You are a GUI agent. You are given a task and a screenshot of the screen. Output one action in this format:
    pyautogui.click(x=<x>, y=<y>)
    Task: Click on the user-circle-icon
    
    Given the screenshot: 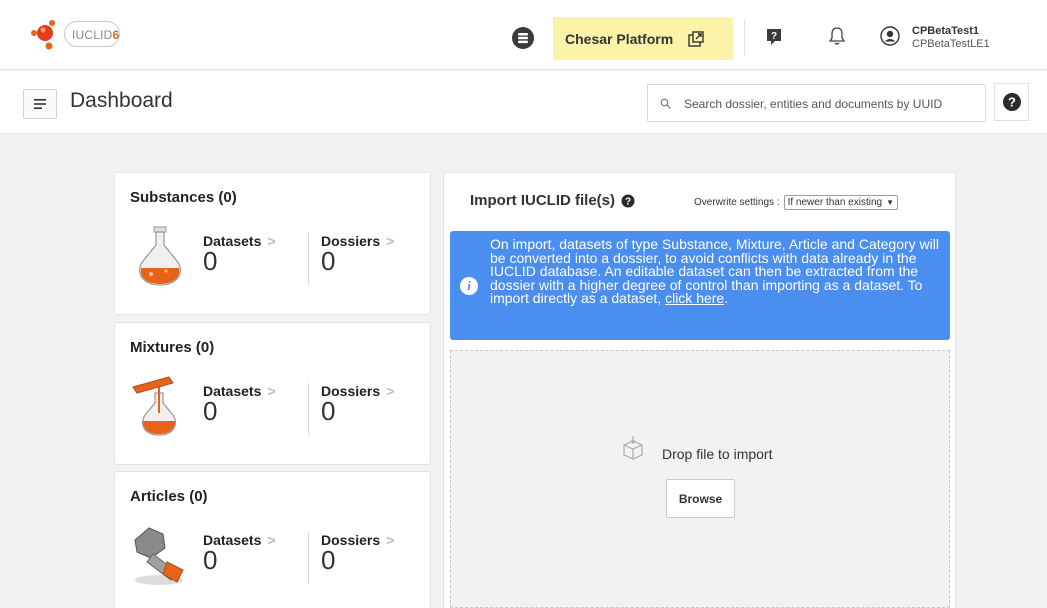 What is the action you would take?
    pyautogui.click(x=890, y=36)
    